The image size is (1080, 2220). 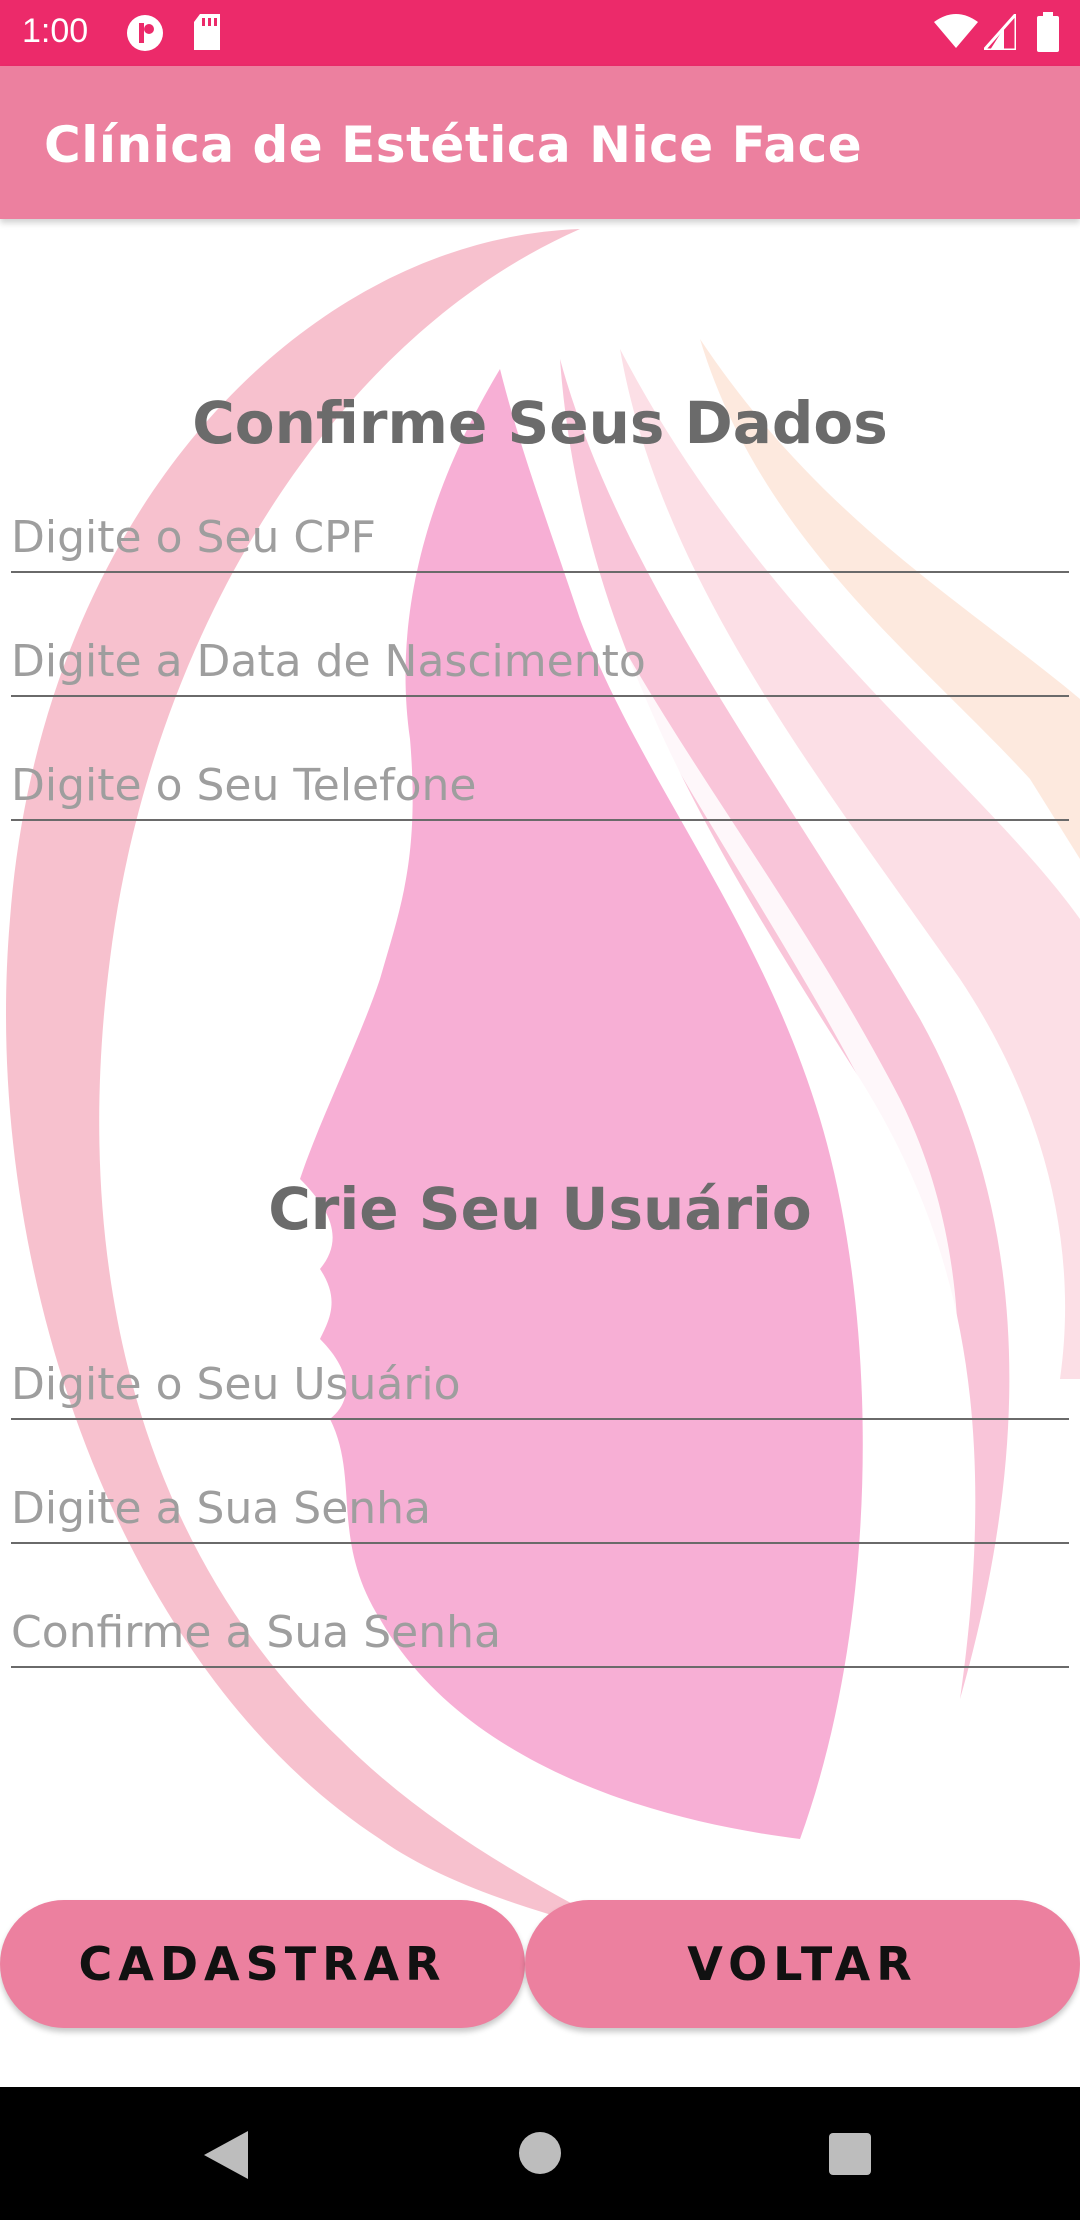 I want to click on create-user-heading: Crie Seu Usuário, so click(x=540, y=1209).